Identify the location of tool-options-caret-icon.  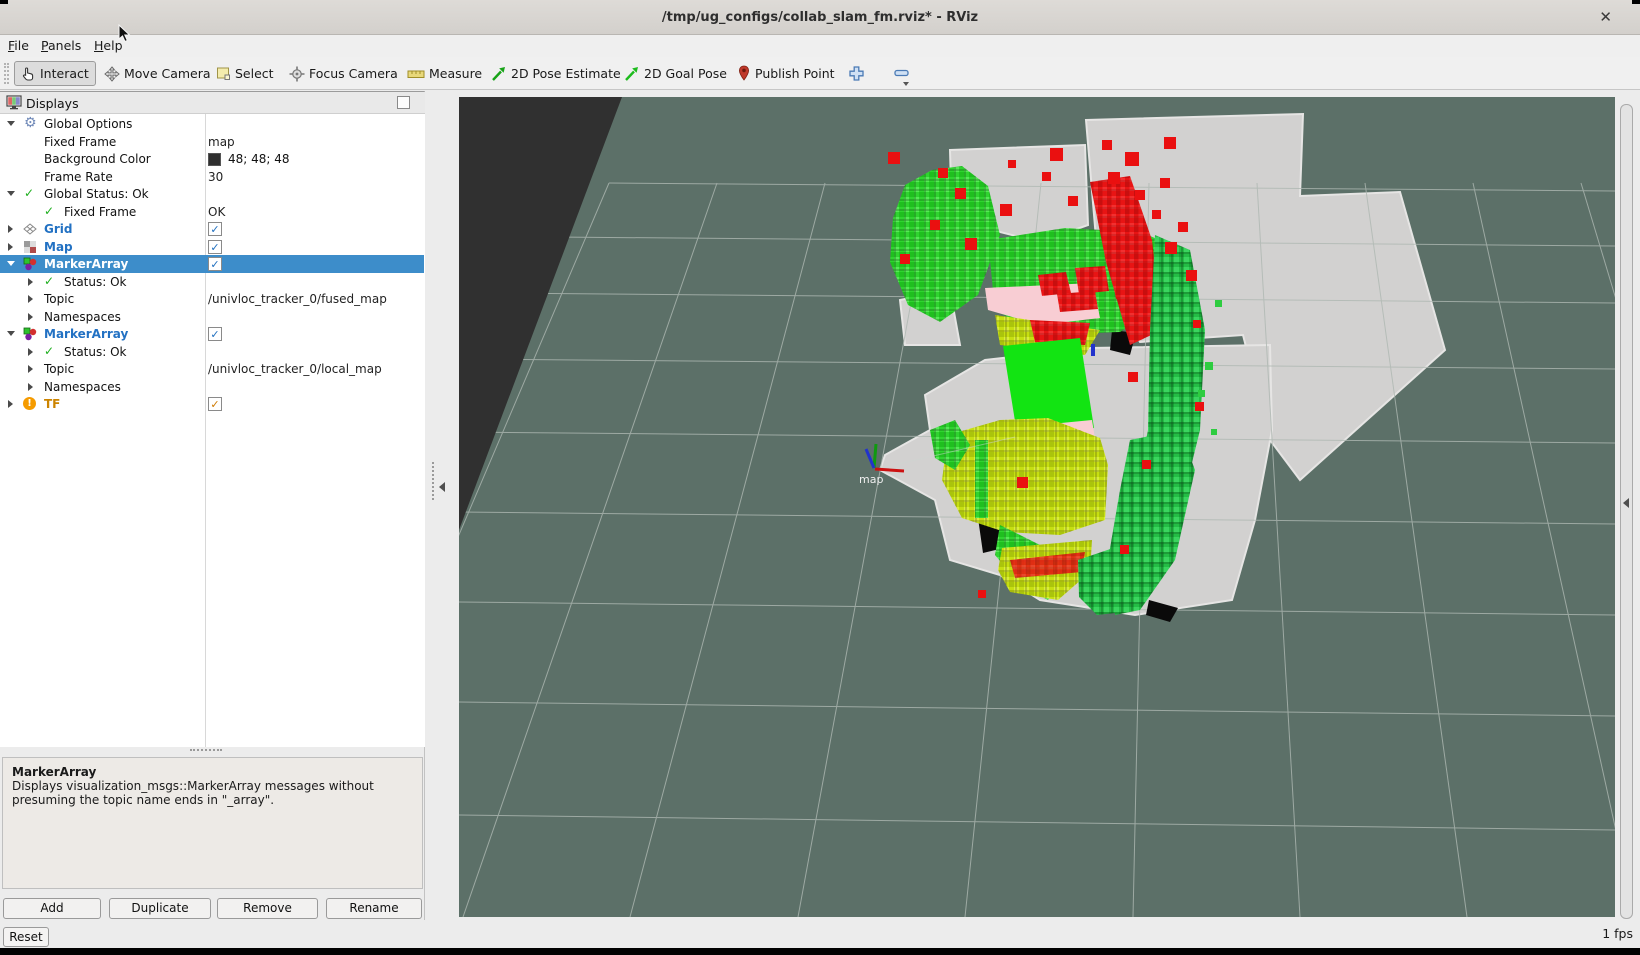
(906, 84).